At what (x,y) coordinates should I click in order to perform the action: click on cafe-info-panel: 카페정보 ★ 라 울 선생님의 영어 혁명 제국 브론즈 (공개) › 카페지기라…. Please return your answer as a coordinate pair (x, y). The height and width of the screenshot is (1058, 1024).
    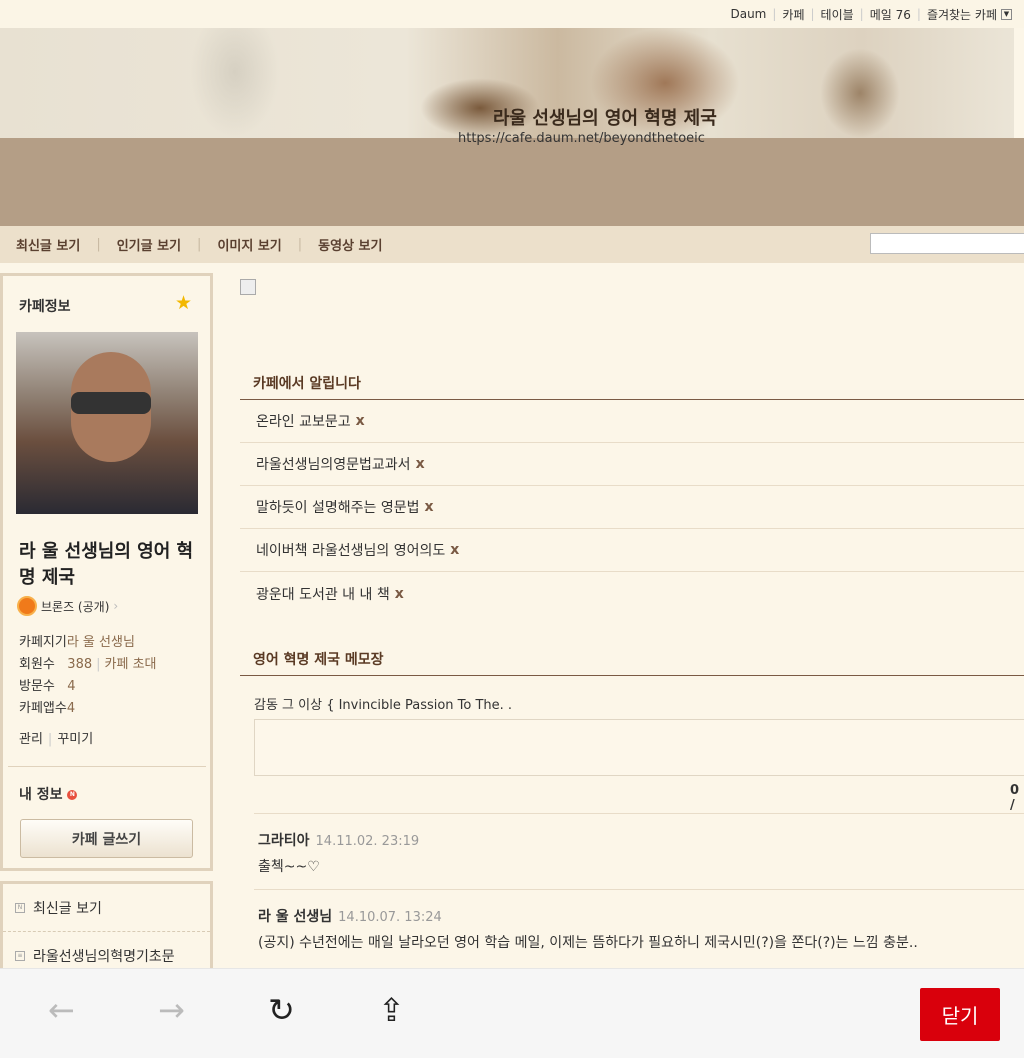
    Looking at the image, I should click on (106, 572).